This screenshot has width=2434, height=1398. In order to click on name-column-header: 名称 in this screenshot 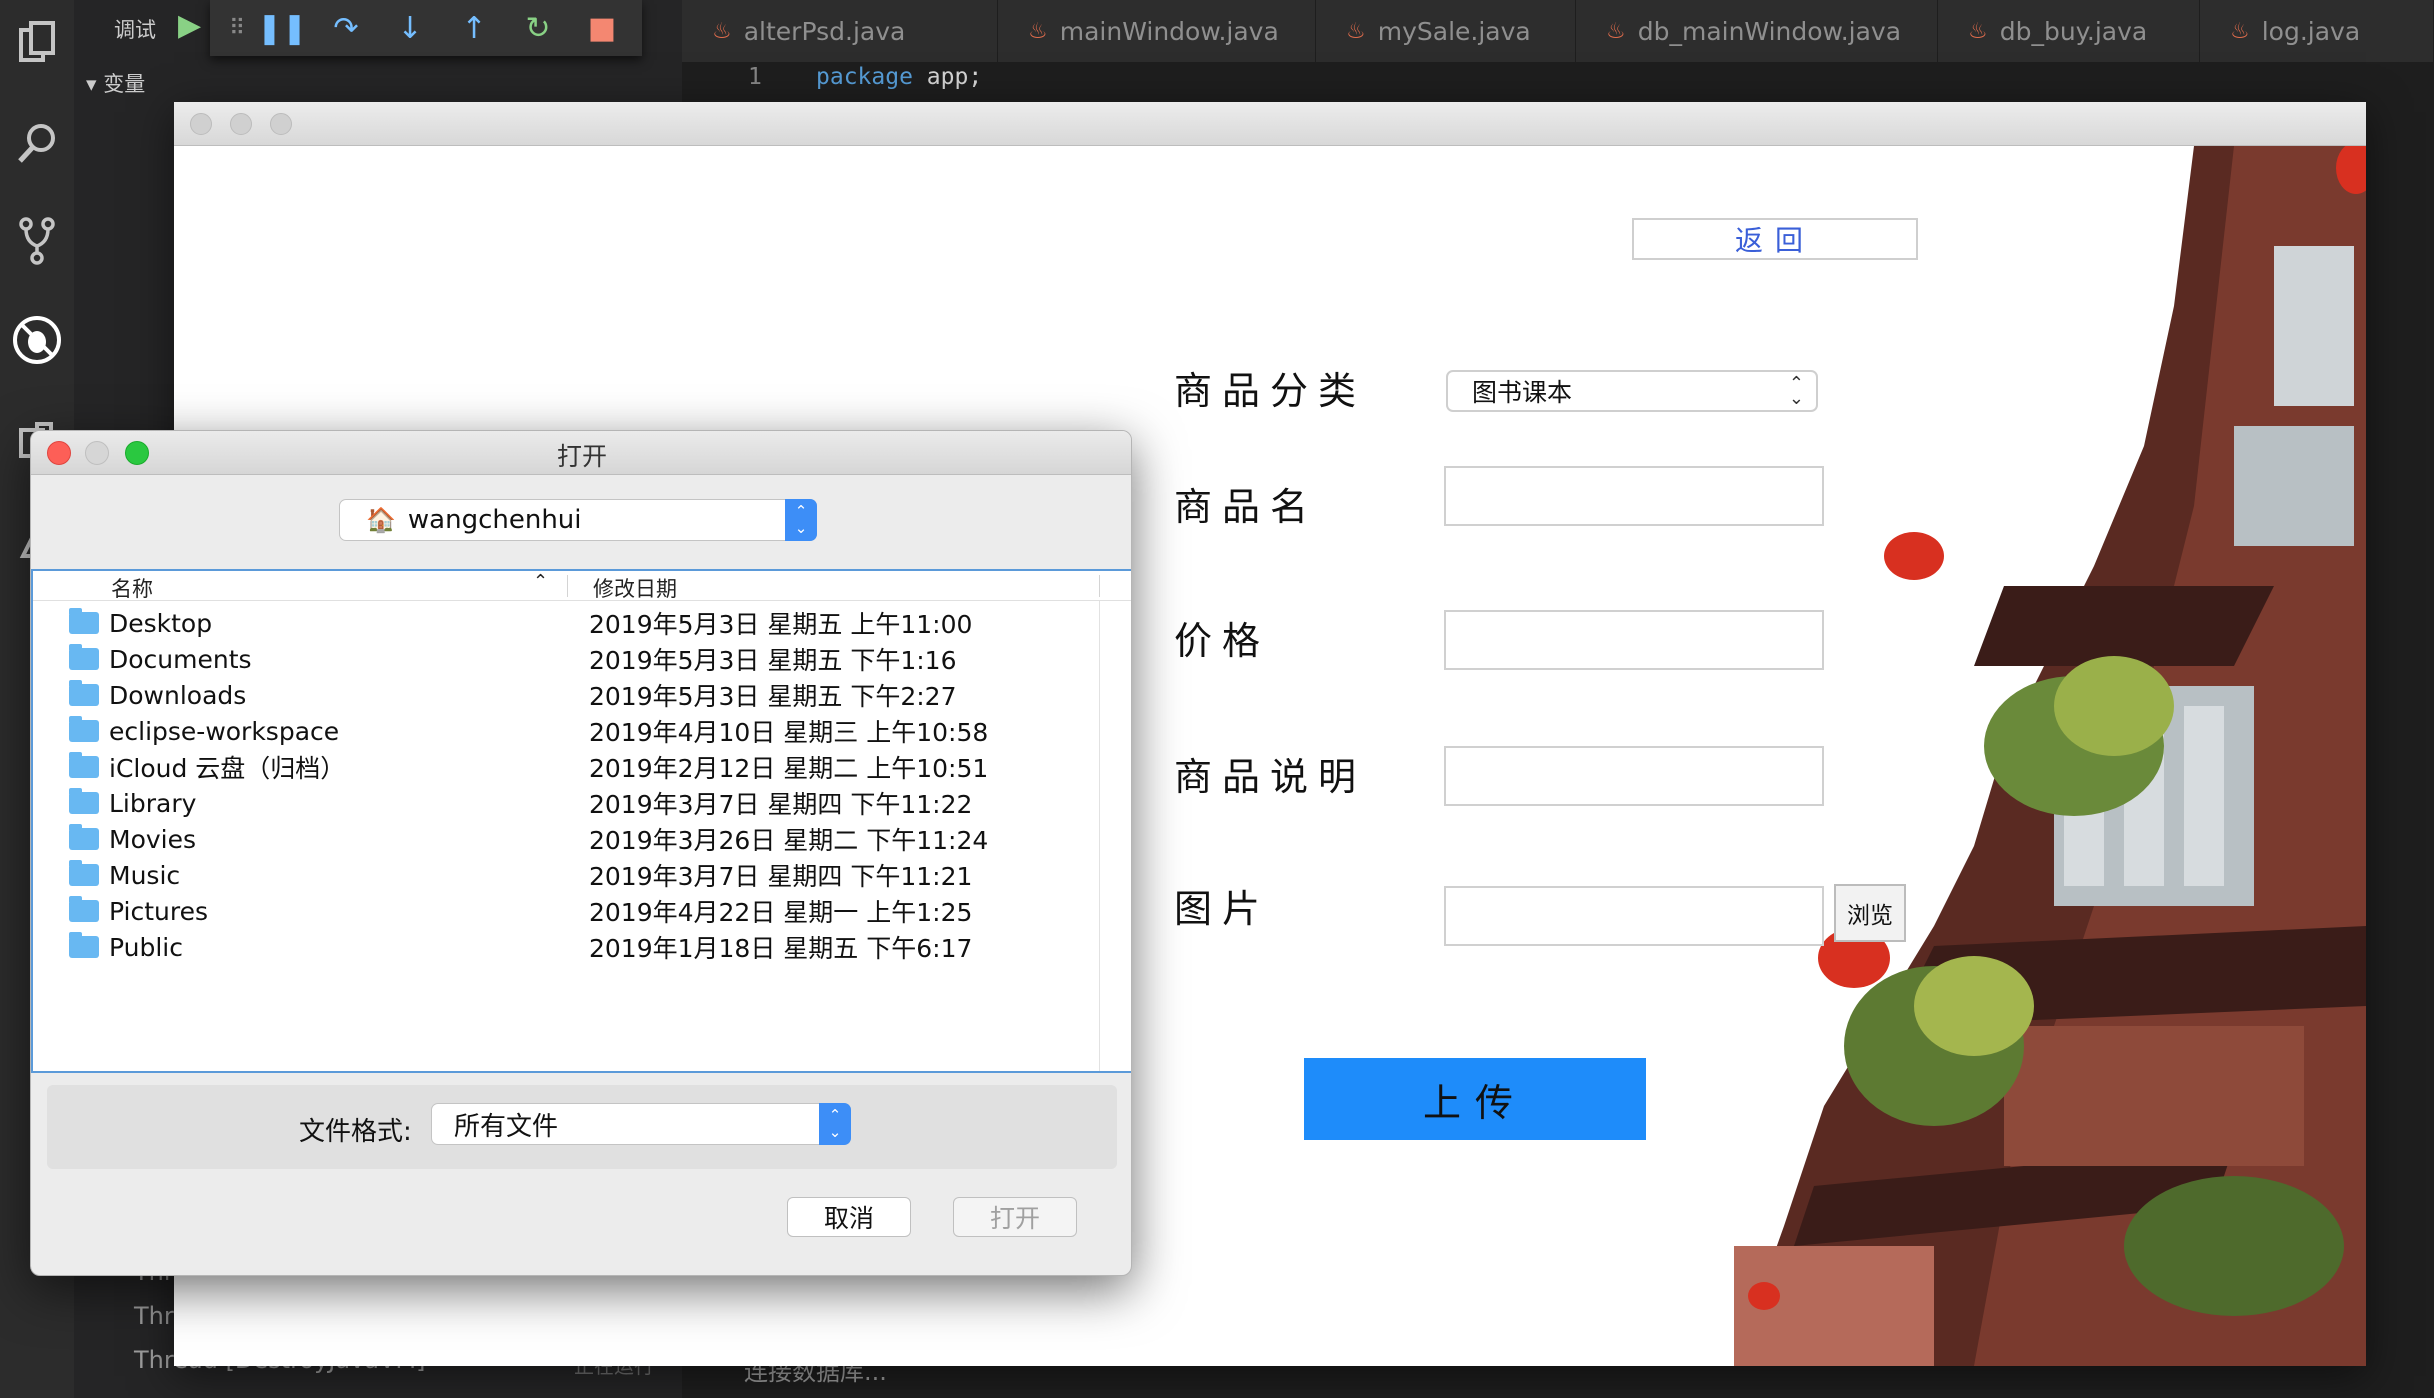, I will do `click(132, 588)`.